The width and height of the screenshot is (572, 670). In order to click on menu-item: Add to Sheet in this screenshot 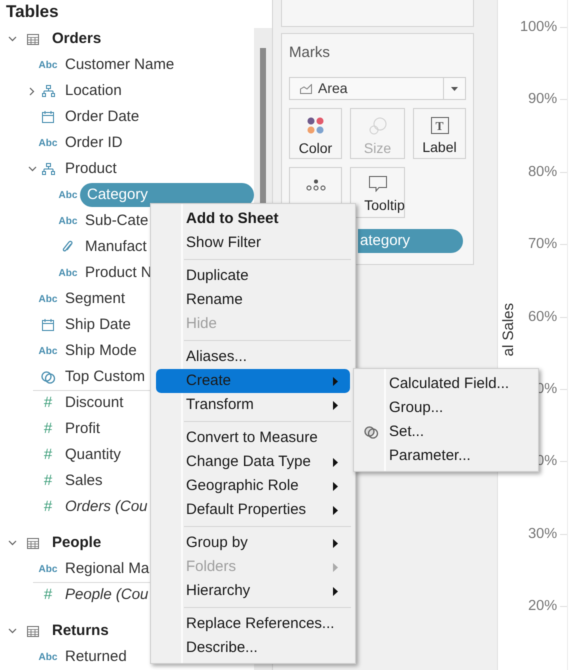, I will do `click(250, 219)`.